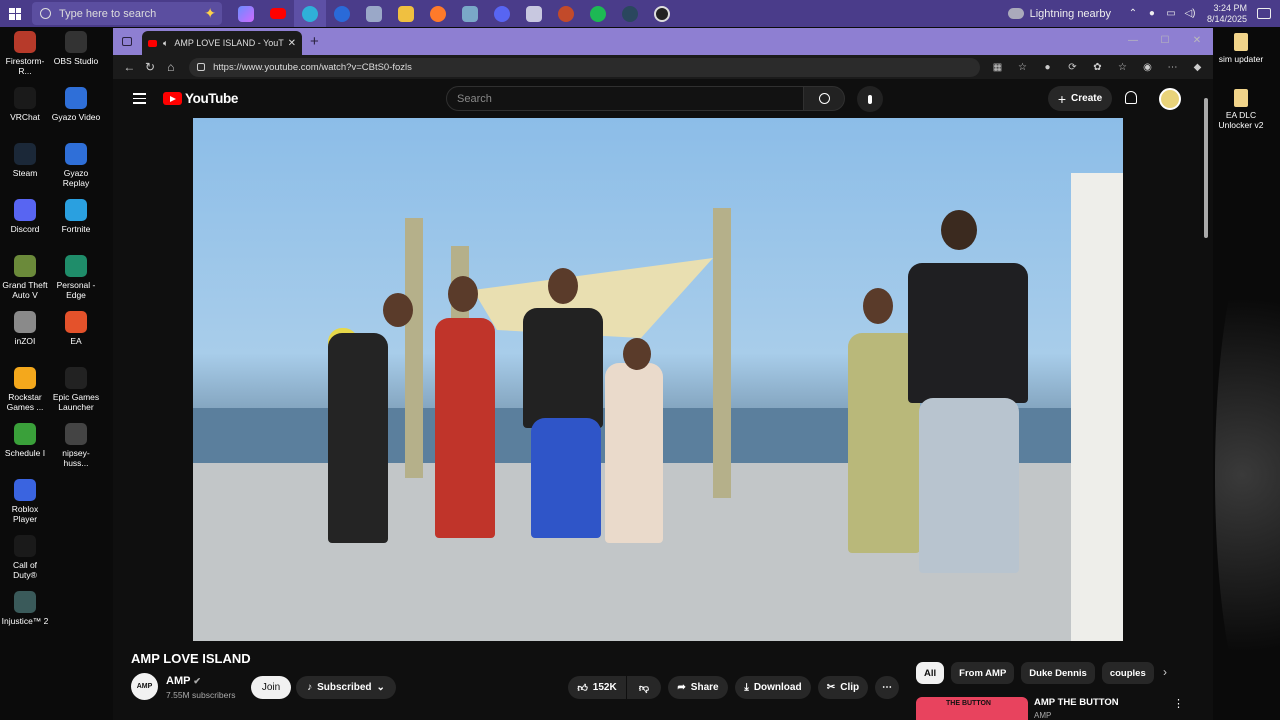 The image size is (1280, 720). Describe the element at coordinates (25, 557) in the screenshot. I see `desktop-icon: Call of Duty®` at that location.